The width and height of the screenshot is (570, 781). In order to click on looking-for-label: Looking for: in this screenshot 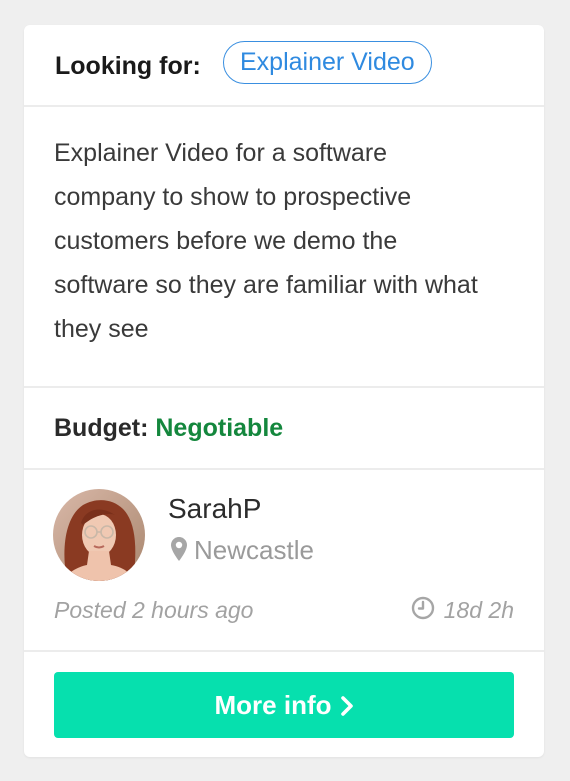, I will do `click(128, 66)`.